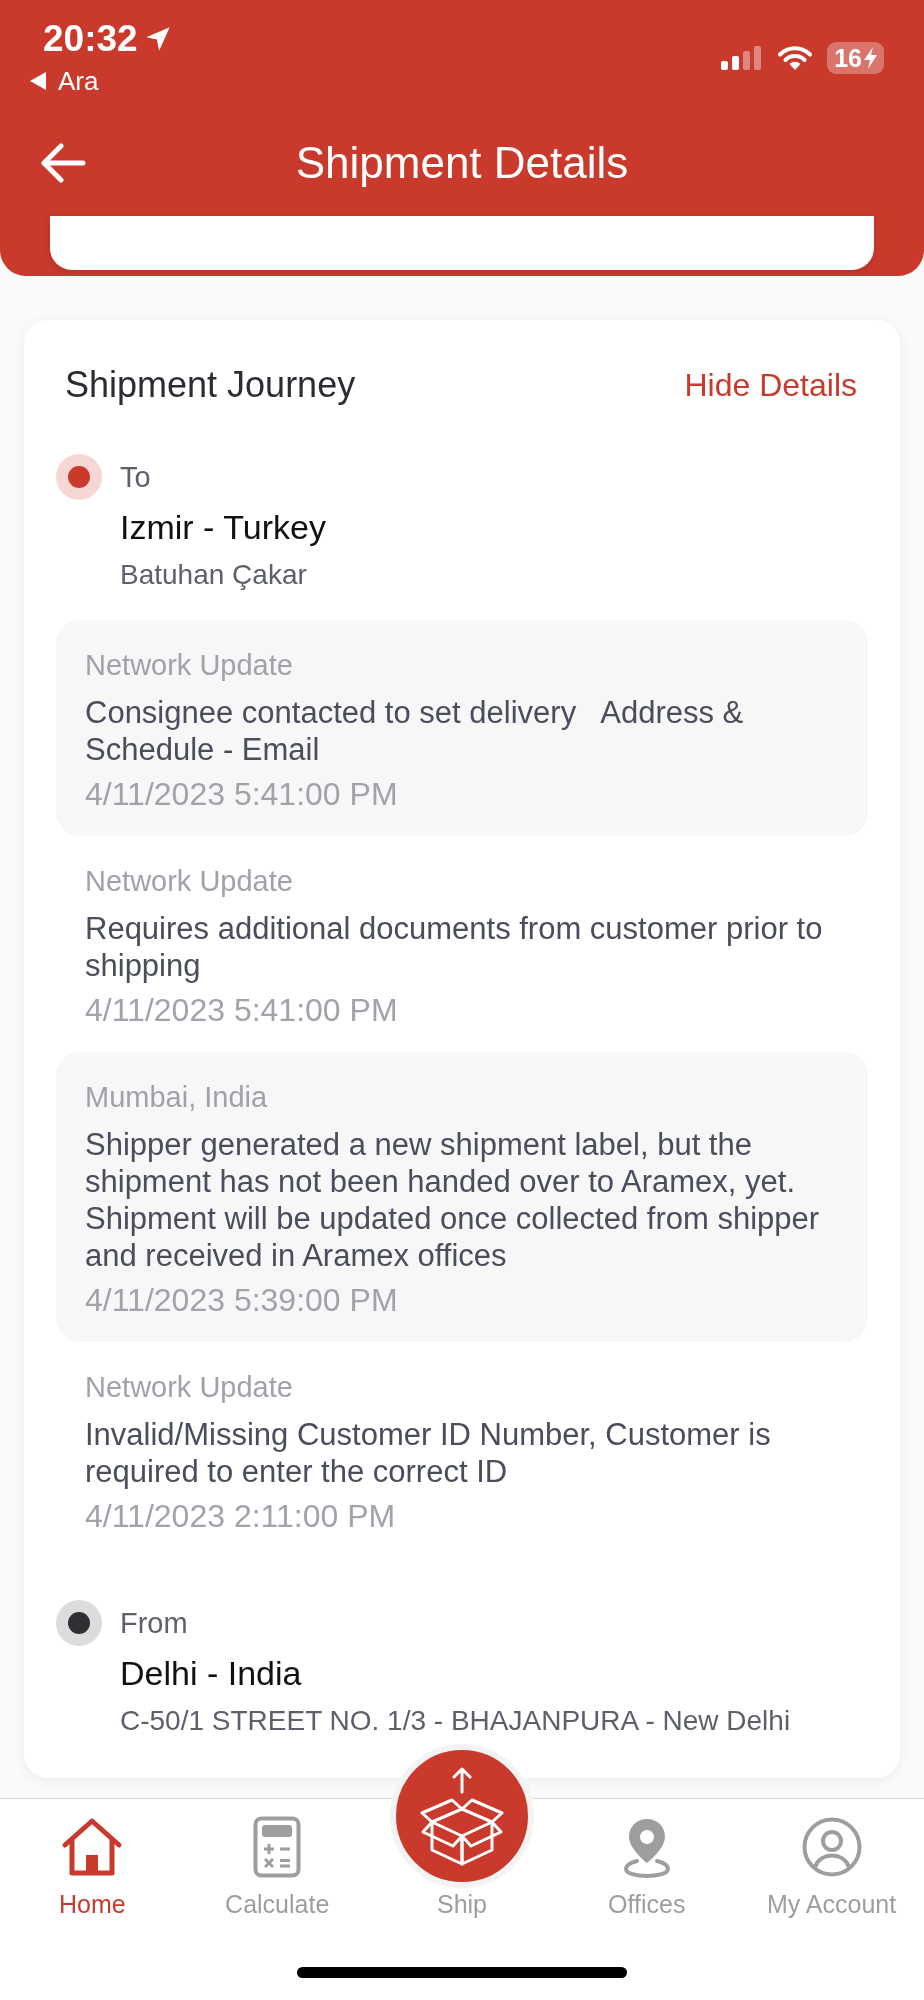 The width and height of the screenshot is (924, 2000). I want to click on map-pin-icon, so click(646, 1847).